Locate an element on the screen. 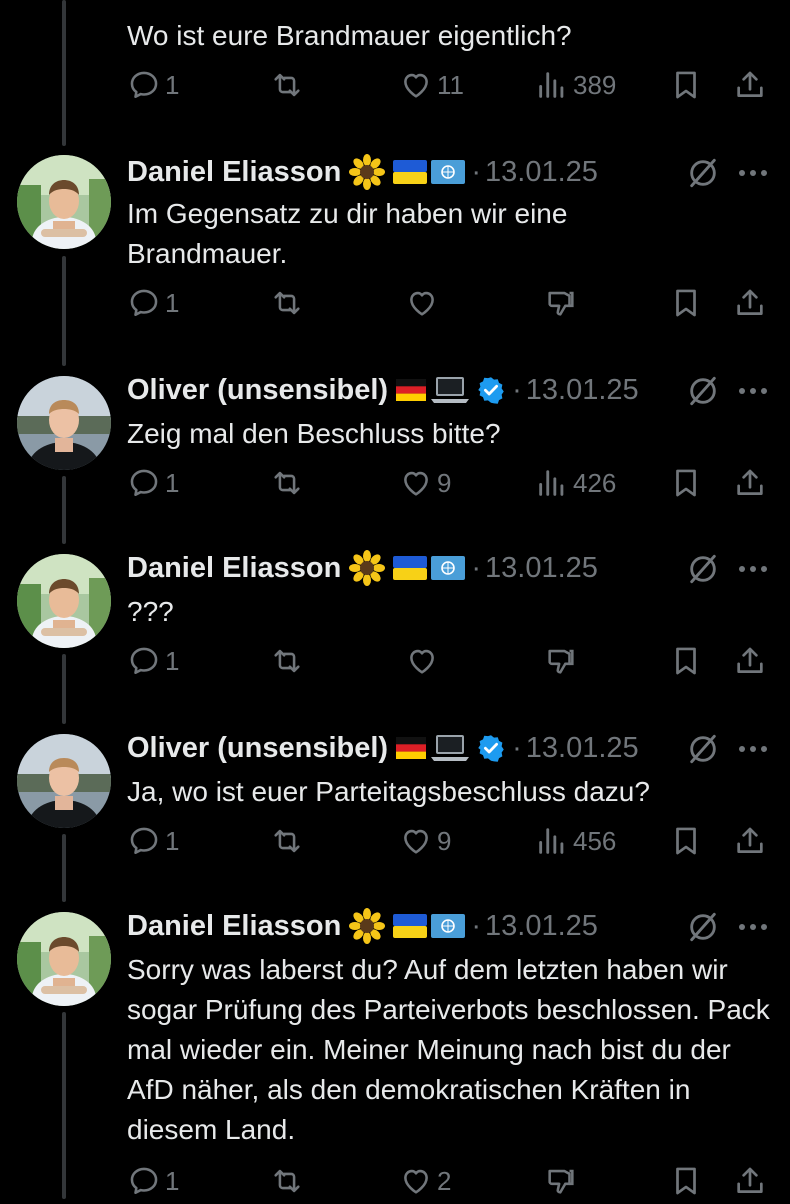 This screenshot has width=790, height=1204. views-button: 456 is located at coordinates (575, 841).